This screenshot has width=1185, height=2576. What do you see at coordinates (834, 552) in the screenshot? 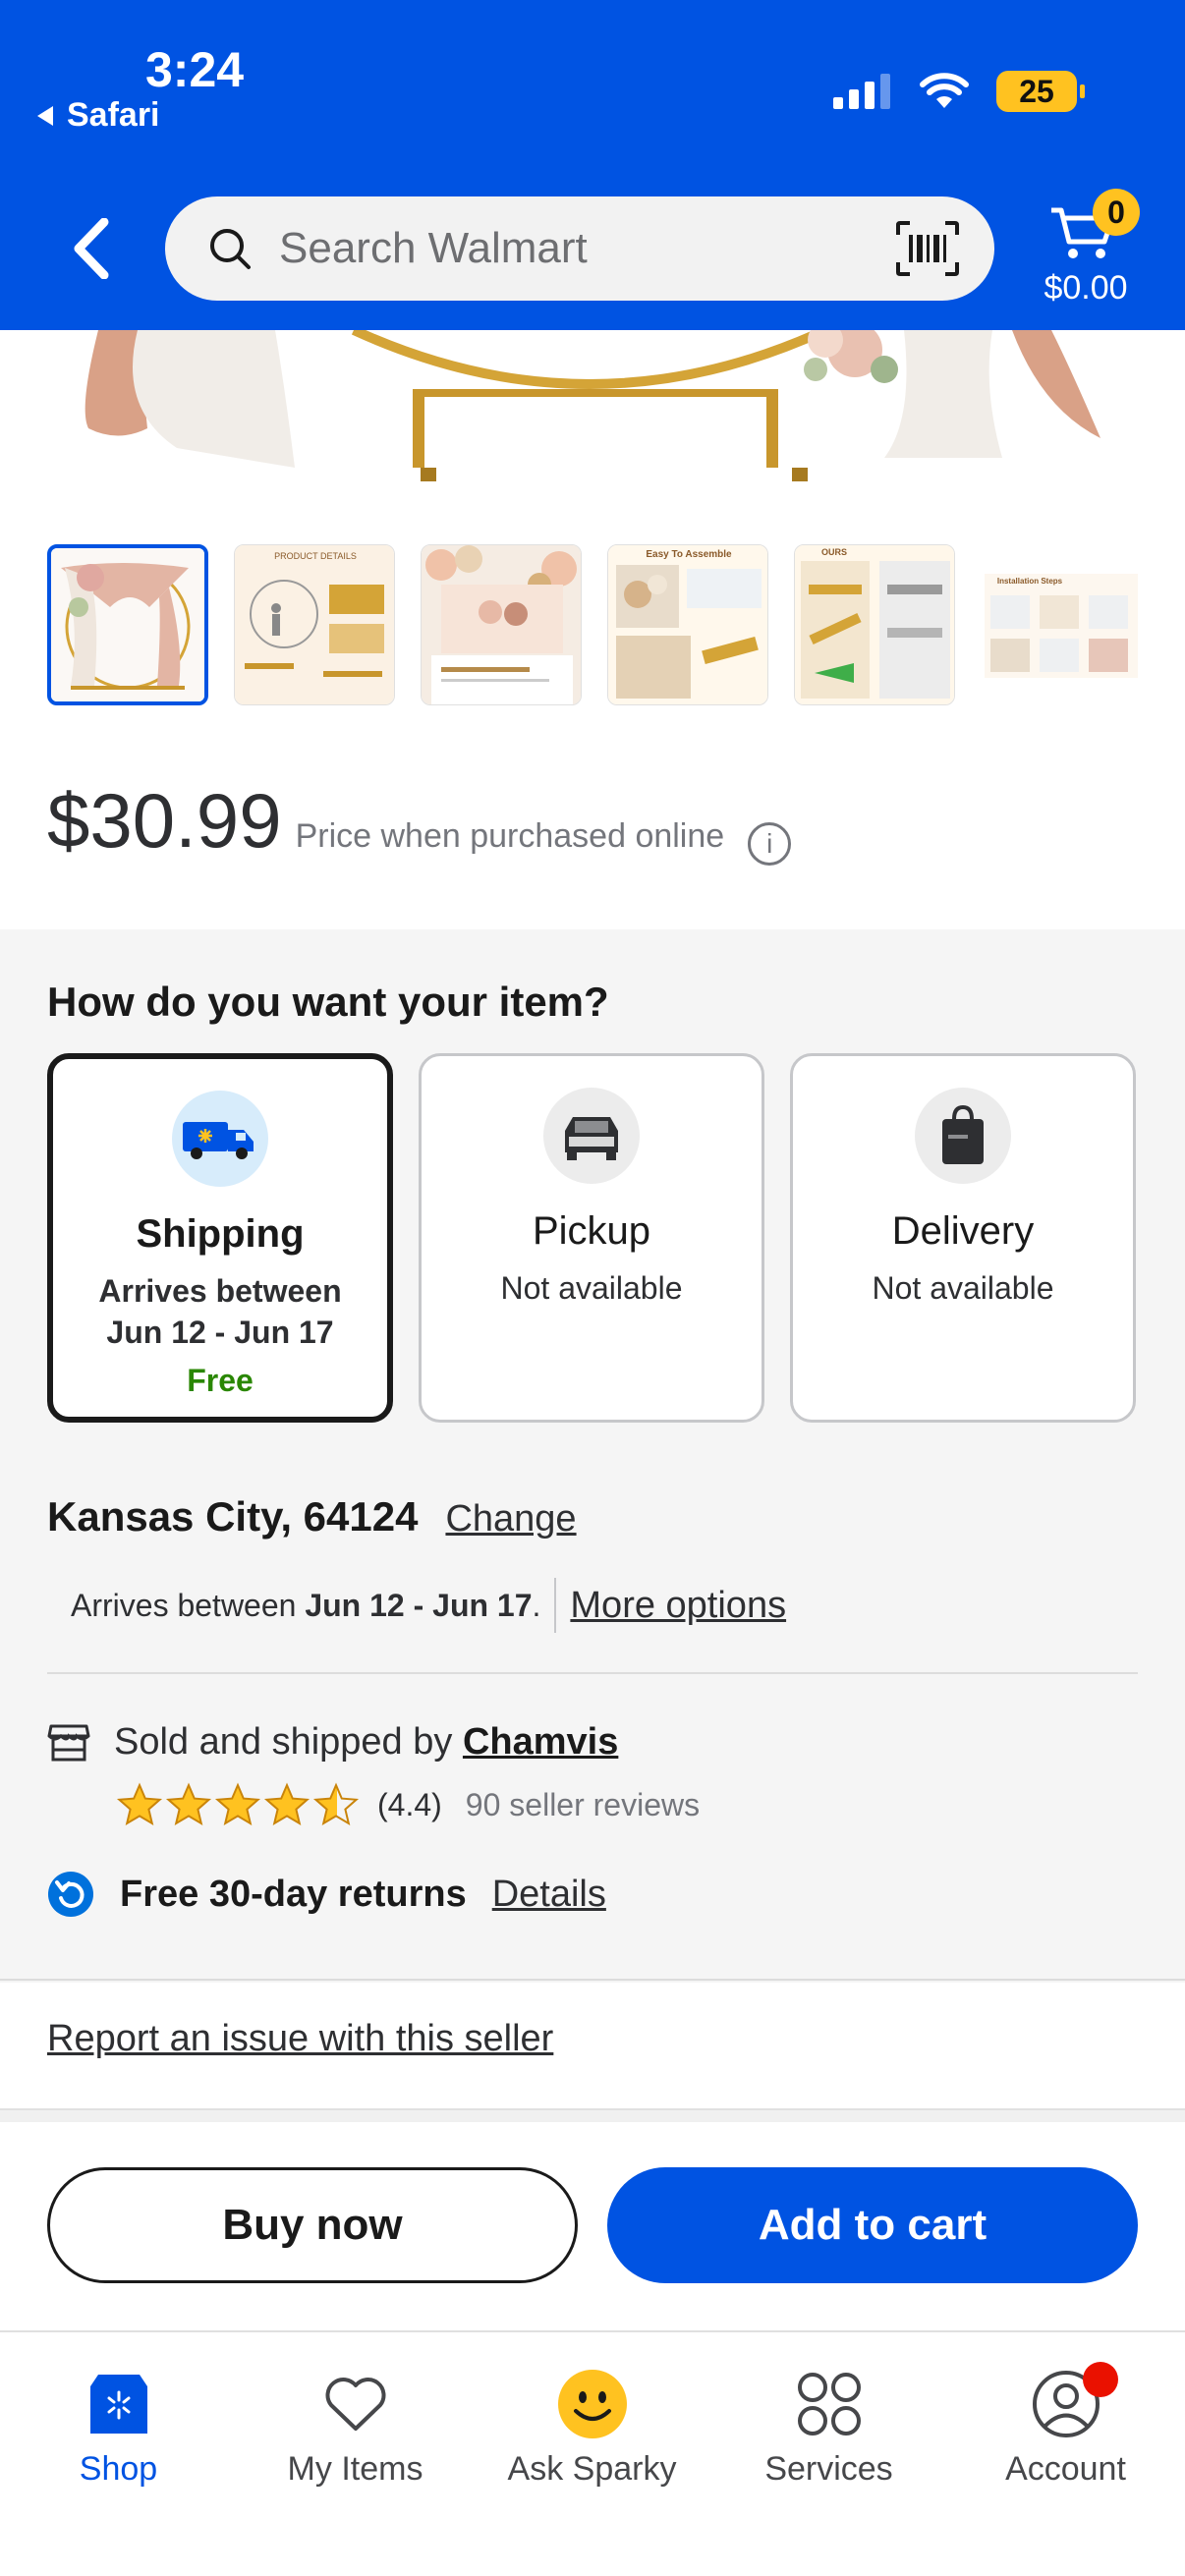
I see `thumbnail-5-label: OURS` at bounding box center [834, 552].